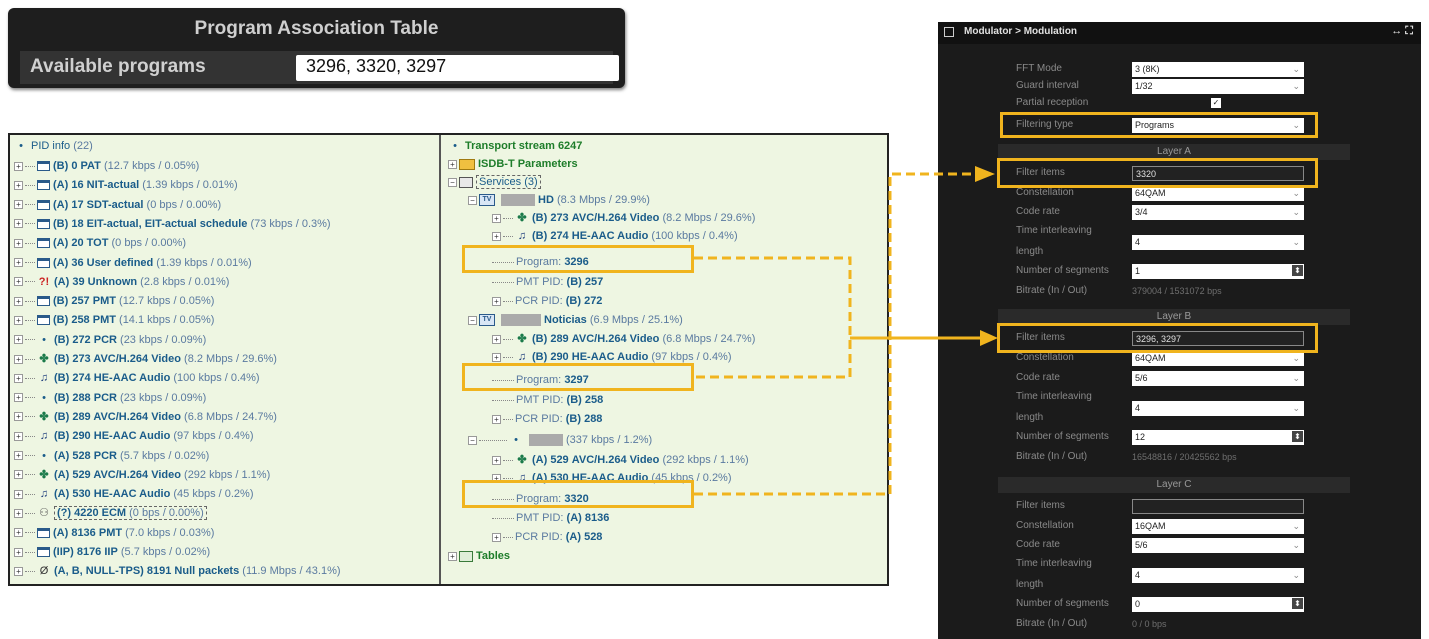 This screenshot has width=1429, height=639. What do you see at coordinates (985, 174) in the screenshot?
I see `arrowhead-layer-a` at bounding box center [985, 174].